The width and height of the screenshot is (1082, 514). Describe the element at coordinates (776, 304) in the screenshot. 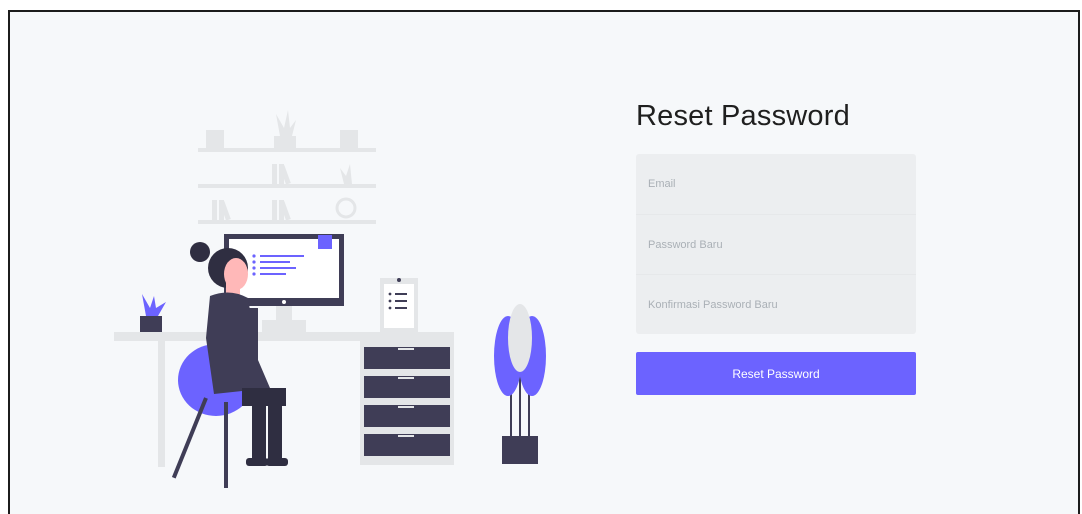

I see `confirm-password-field` at that location.